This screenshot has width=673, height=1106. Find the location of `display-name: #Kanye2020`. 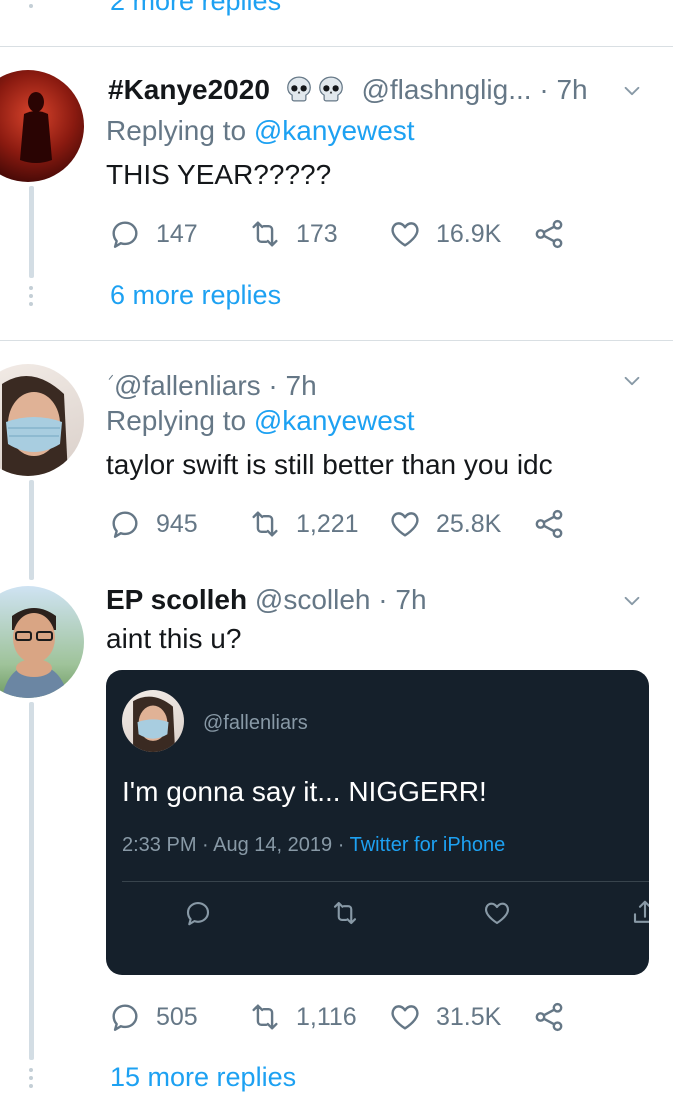

display-name: #Kanye2020 is located at coordinates (189, 89).